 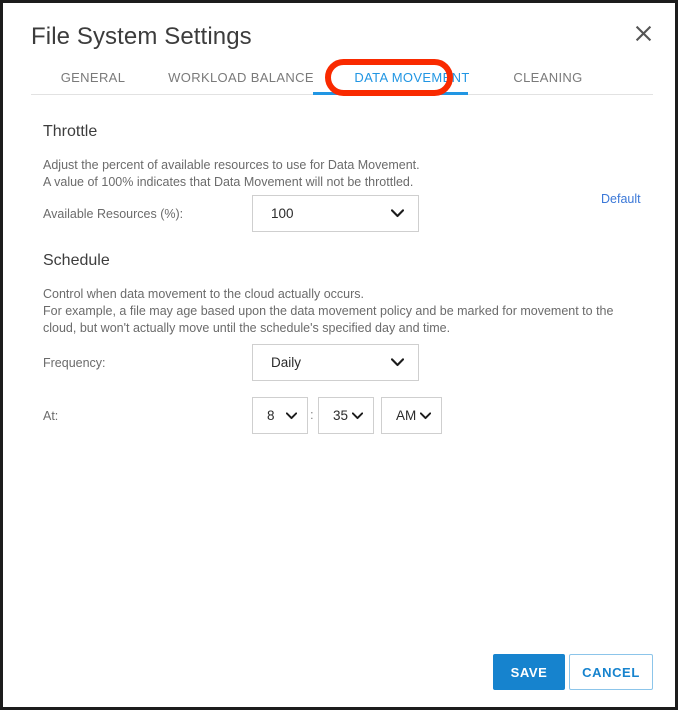 What do you see at coordinates (141, 36) in the screenshot?
I see `dialog-title: File System Settings` at bounding box center [141, 36].